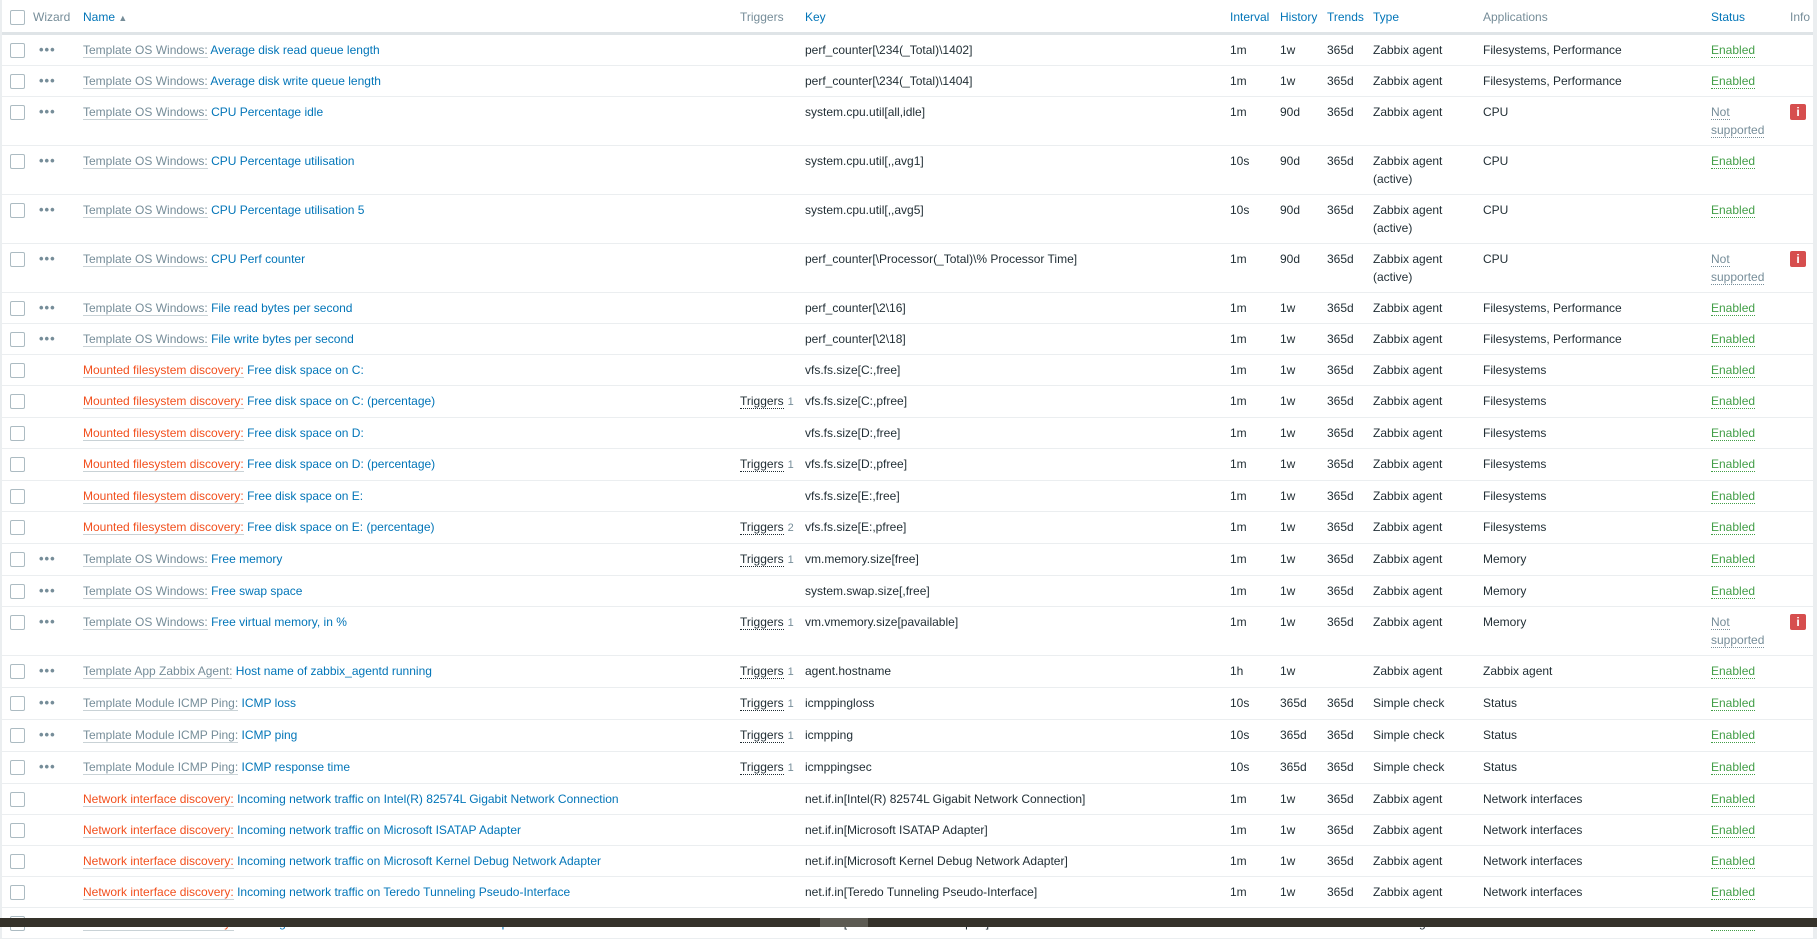  What do you see at coordinates (282, 161) in the screenshot?
I see `item-name-link: CPU Percentage utilisation` at bounding box center [282, 161].